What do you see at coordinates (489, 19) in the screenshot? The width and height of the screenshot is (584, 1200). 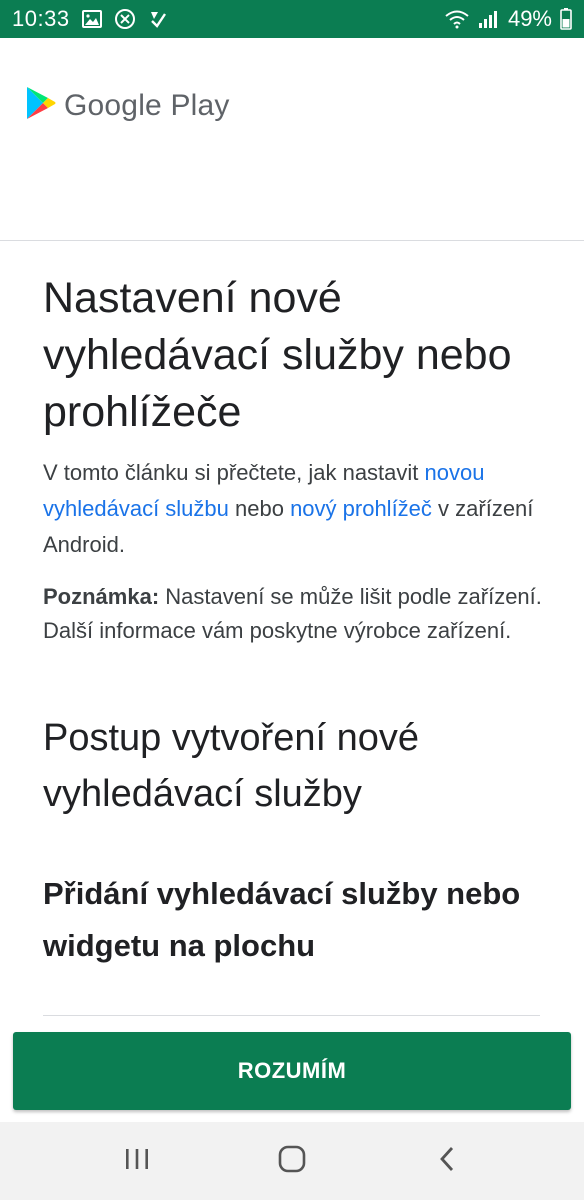 I see `signal-icon` at bounding box center [489, 19].